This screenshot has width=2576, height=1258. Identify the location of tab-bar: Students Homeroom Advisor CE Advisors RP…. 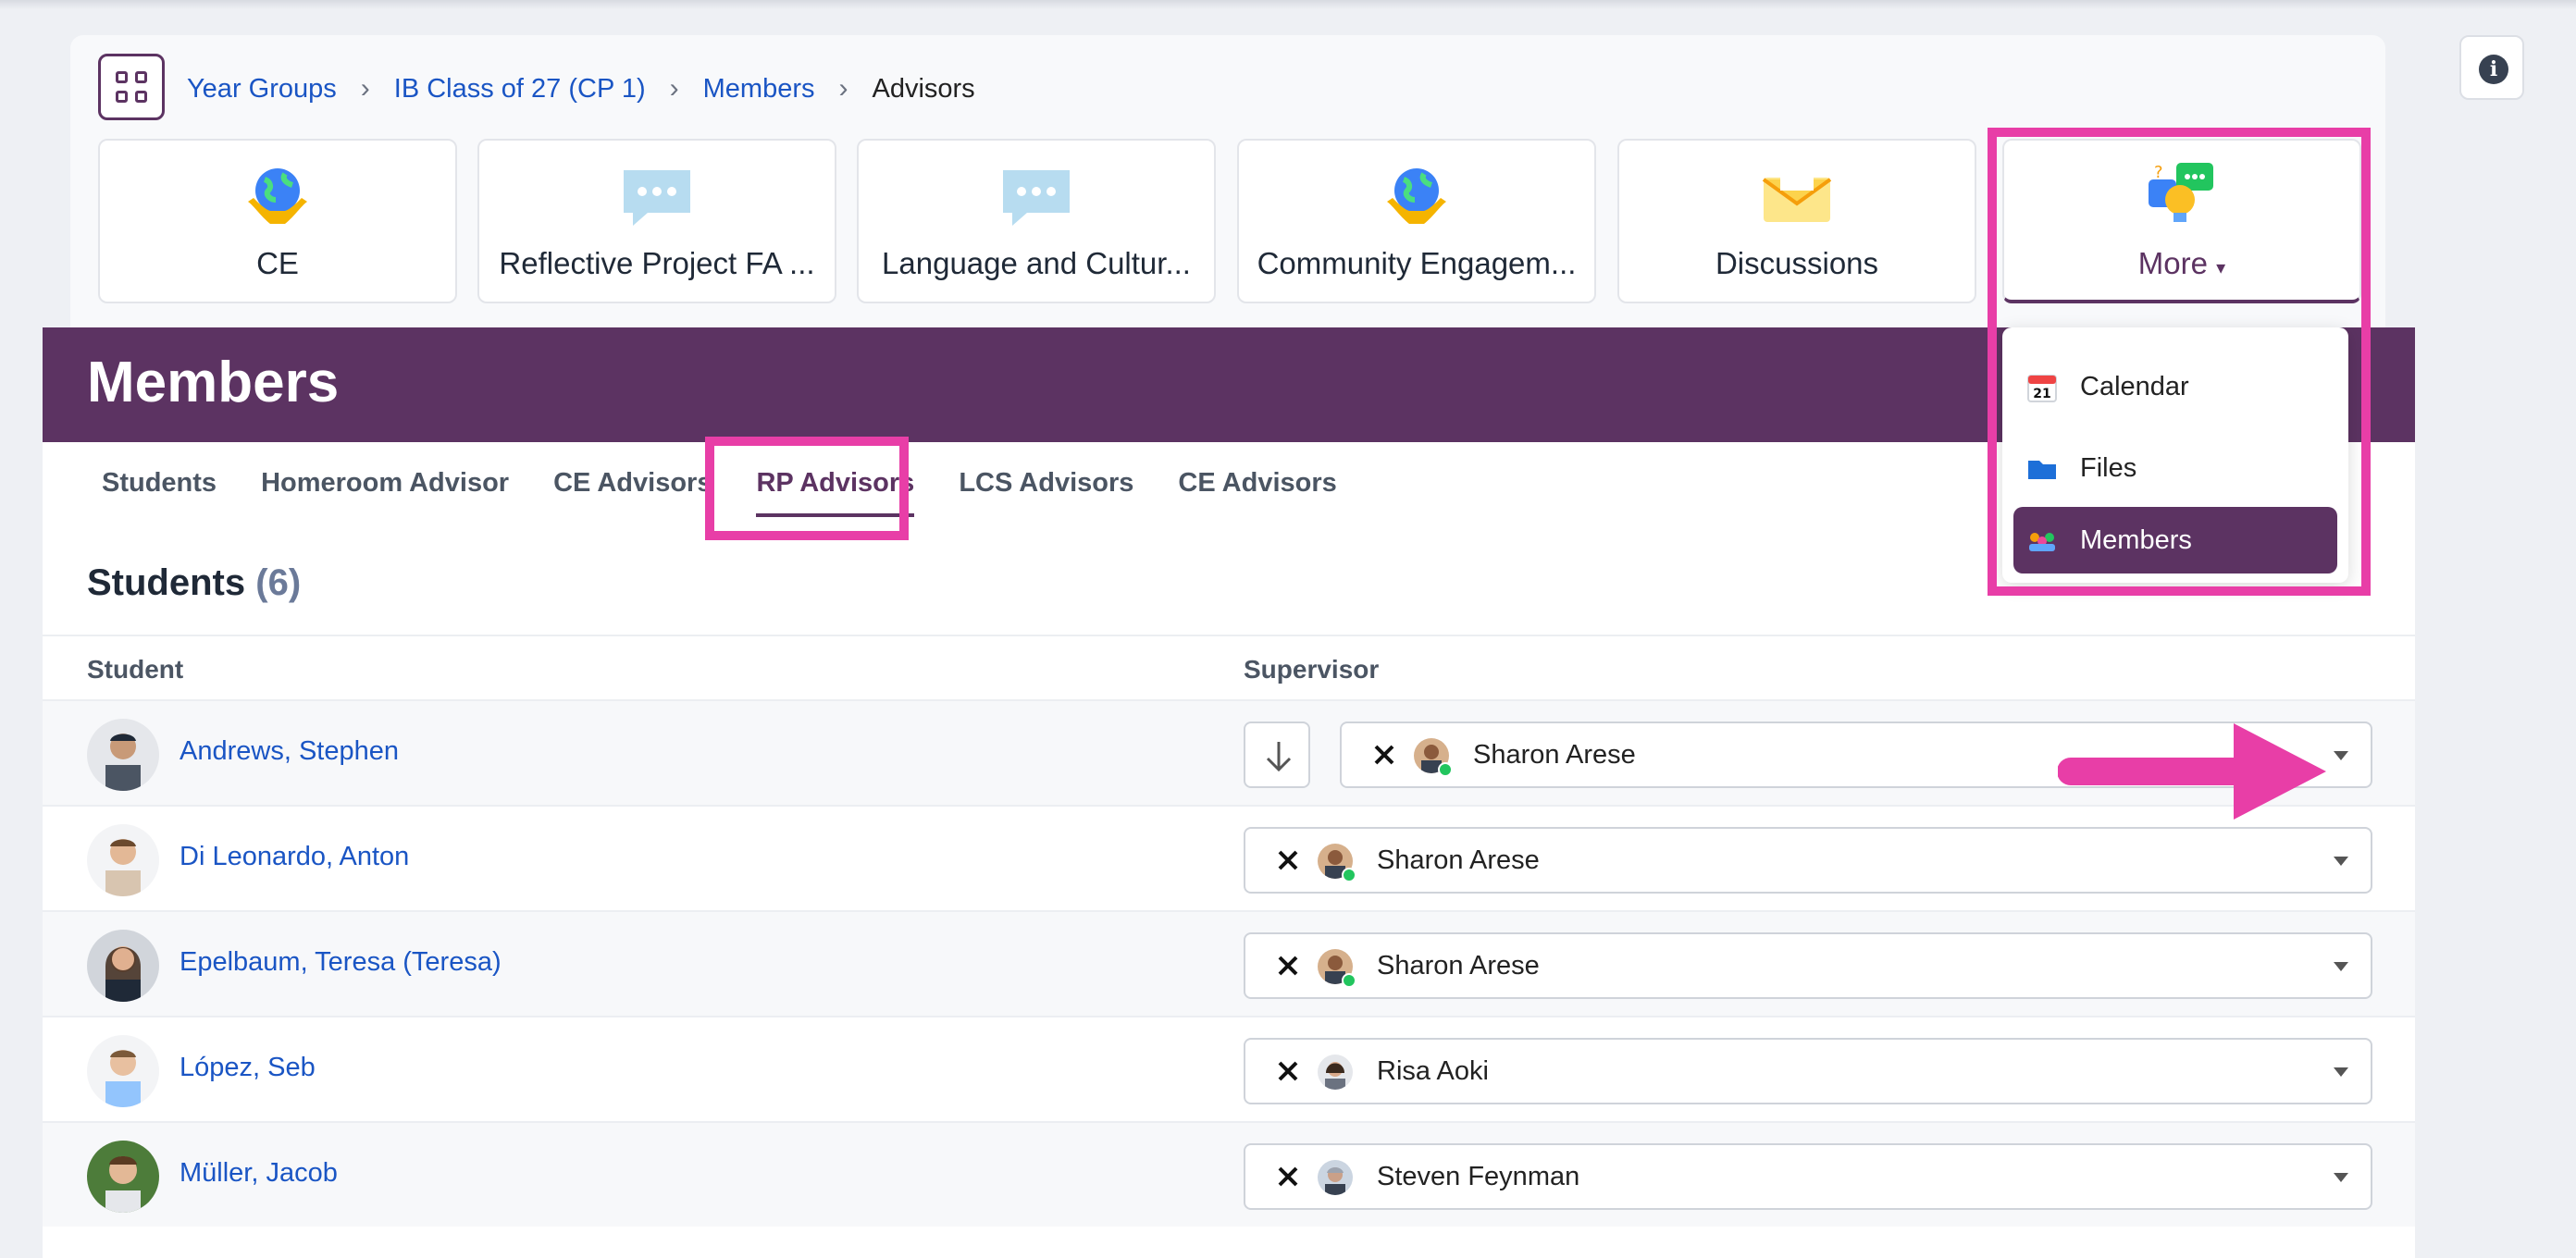
(742, 493).